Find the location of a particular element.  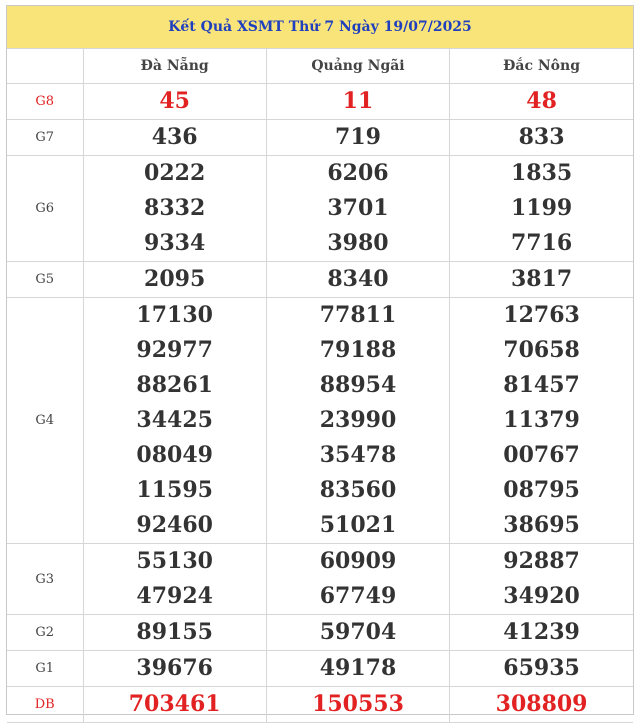

prize-label: G1 is located at coordinates (45, 668).